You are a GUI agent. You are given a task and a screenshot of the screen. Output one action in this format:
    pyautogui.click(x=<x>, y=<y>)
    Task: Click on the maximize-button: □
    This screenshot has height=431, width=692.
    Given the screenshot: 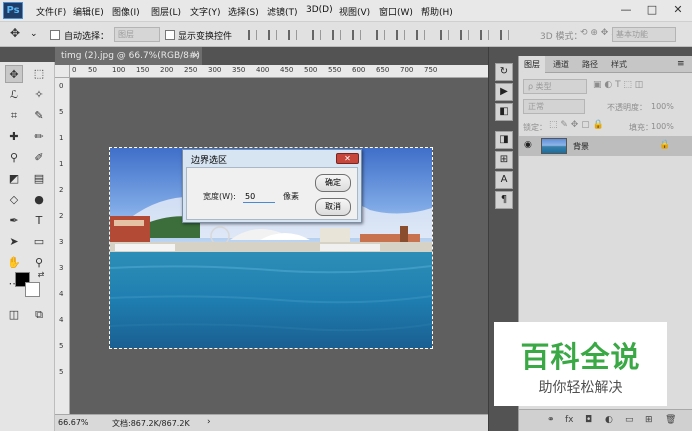 What is the action you would take?
    pyautogui.click(x=652, y=10)
    